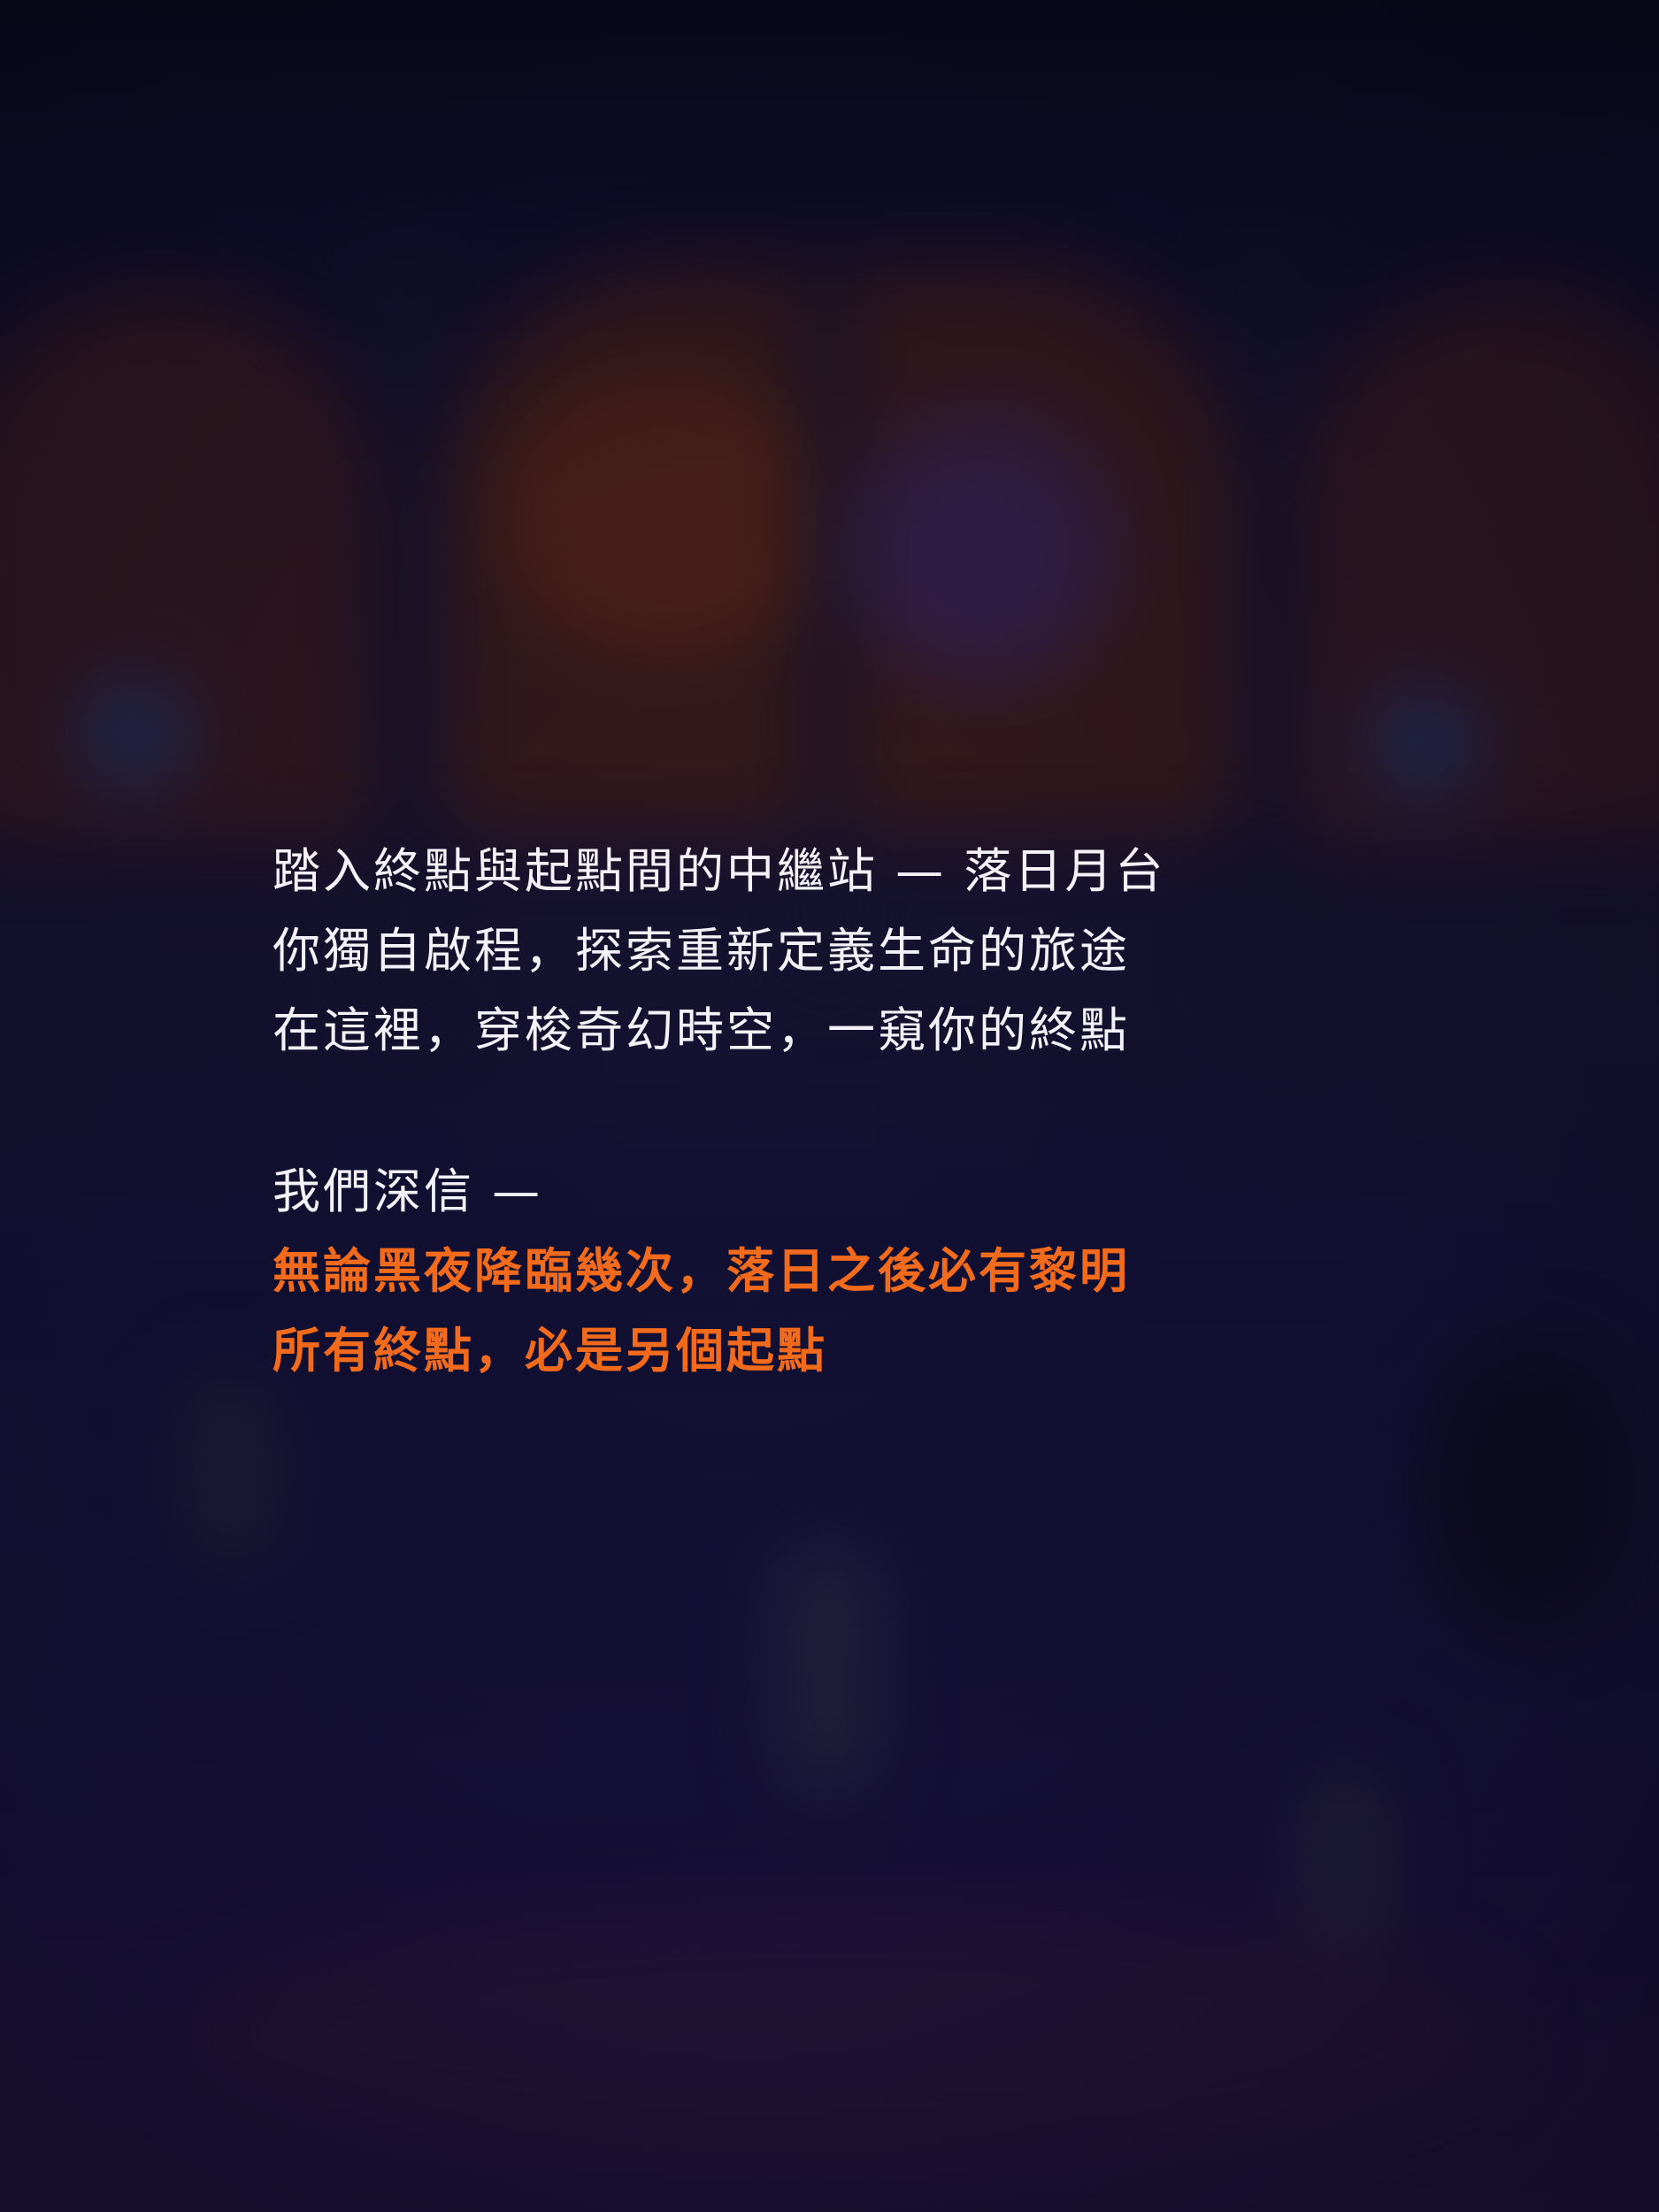 Image resolution: width=1659 pixels, height=2212 pixels. What do you see at coordinates (719, 871) in the screenshot?
I see `intro-line-1: 踏入終點與起點間的中繼站 — 落日月台` at bounding box center [719, 871].